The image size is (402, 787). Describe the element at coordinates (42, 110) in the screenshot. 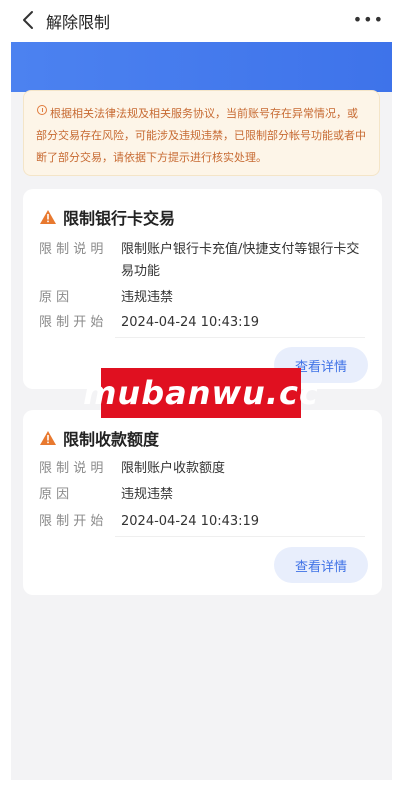

I see `info-circle-icon` at that location.